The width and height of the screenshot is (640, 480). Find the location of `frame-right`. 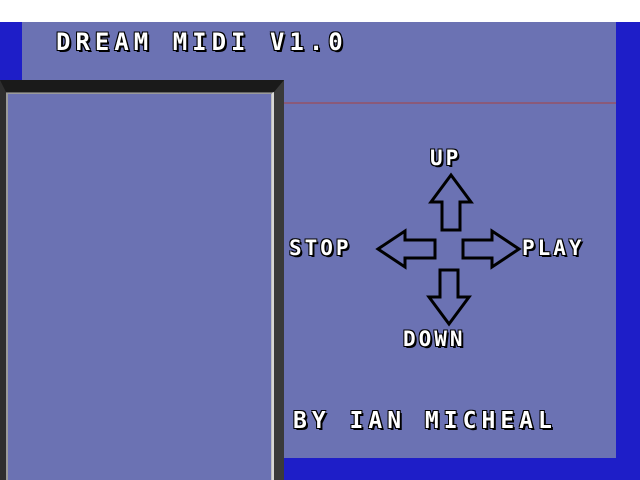

frame-right is located at coordinates (628, 251).